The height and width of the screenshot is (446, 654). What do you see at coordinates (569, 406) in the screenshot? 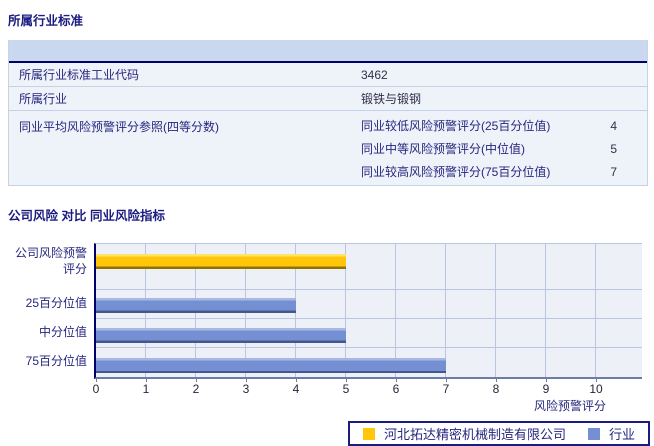
I see `x-axis-title: 风险预警评分` at bounding box center [569, 406].